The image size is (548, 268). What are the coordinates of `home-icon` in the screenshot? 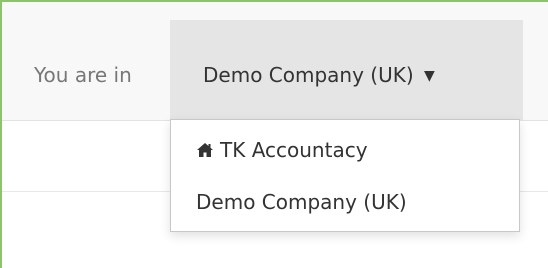 It's located at (205, 150).